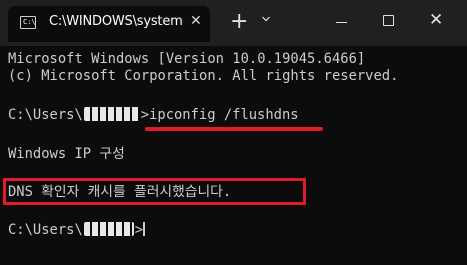  What do you see at coordinates (341, 22) in the screenshot?
I see `minimize-icon` at bounding box center [341, 22].